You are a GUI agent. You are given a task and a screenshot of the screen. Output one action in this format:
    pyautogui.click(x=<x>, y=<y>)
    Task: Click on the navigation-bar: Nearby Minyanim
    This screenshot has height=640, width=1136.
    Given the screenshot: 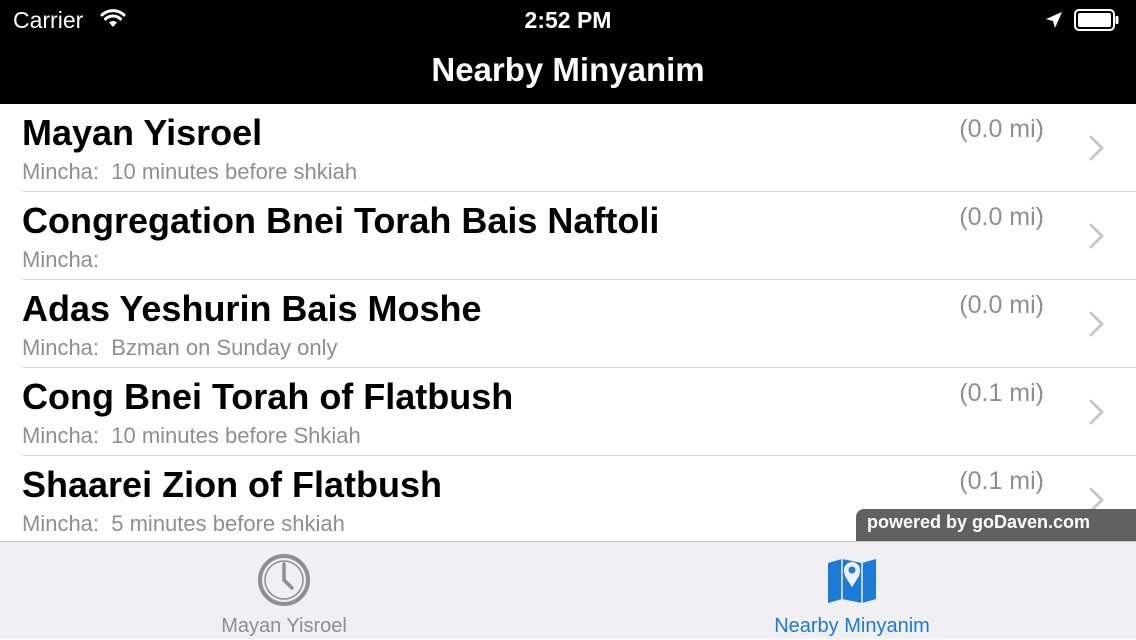 What is the action you would take?
    pyautogui.click(x=568, y=72)
    